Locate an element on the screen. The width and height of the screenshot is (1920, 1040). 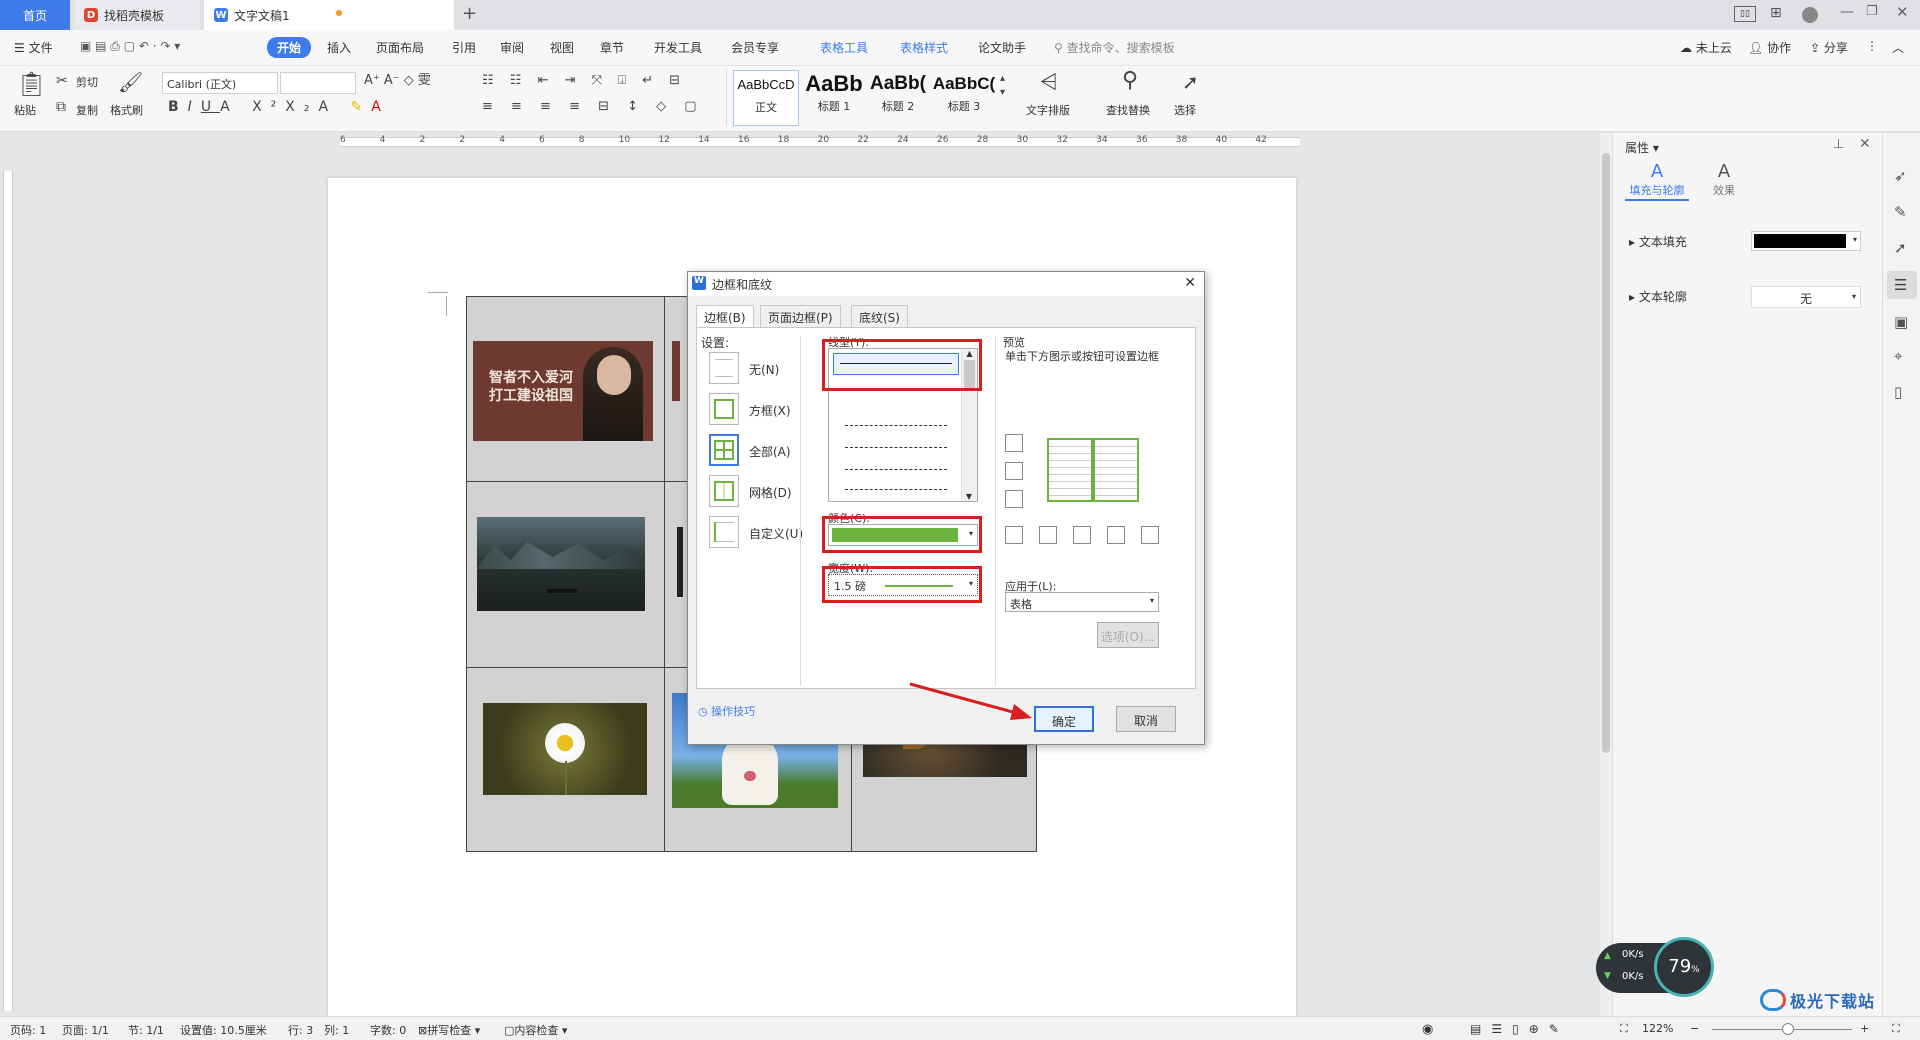
border-middle-horizontal-button is located at coordinates (1014, 471).